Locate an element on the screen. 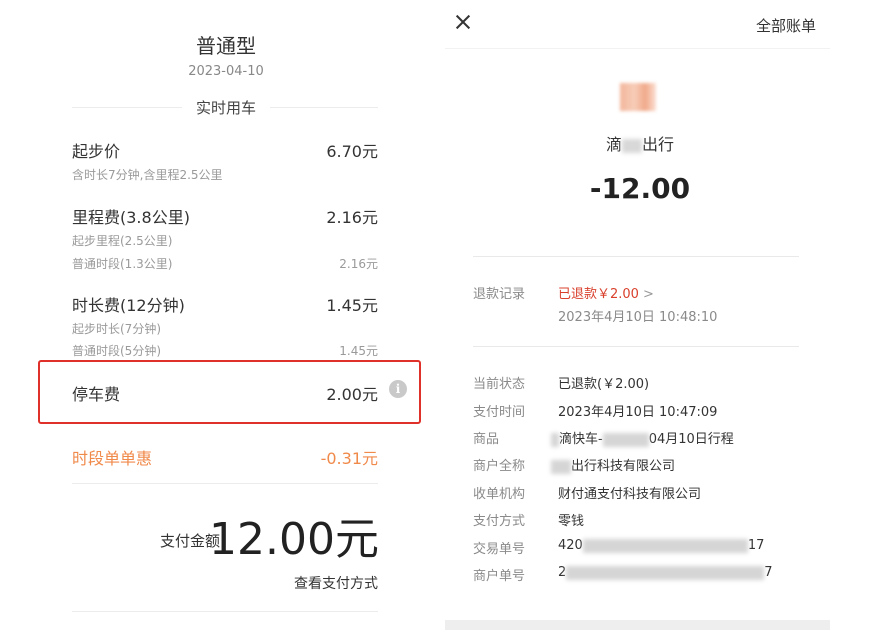 This screenshot has height=630, width=873. detail-key: 商品 is located at coordinates (486, 439).